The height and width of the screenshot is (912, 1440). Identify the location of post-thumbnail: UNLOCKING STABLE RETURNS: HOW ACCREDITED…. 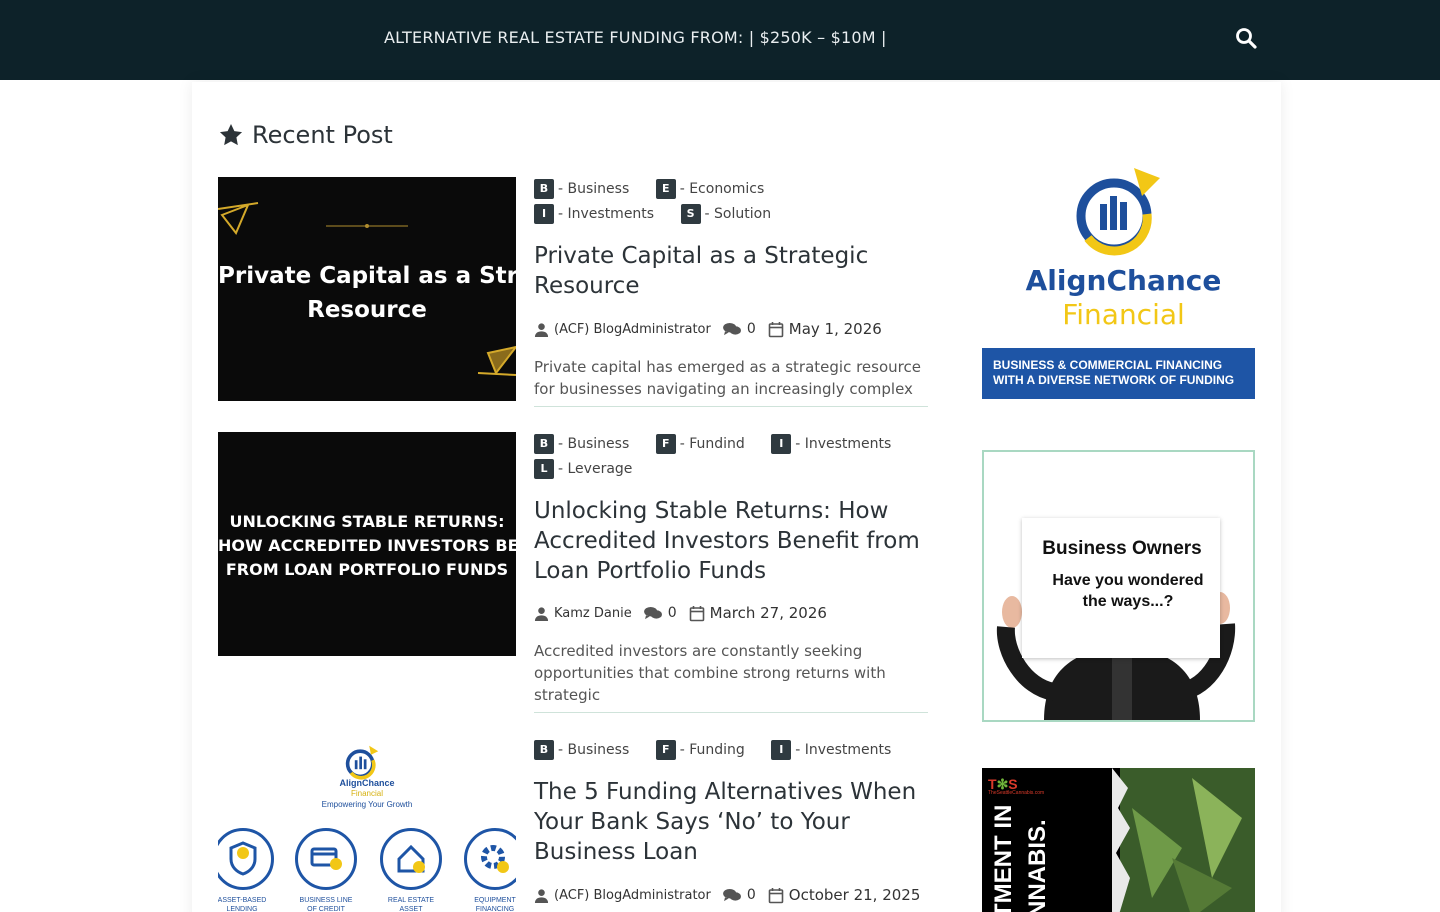
(367, 544).